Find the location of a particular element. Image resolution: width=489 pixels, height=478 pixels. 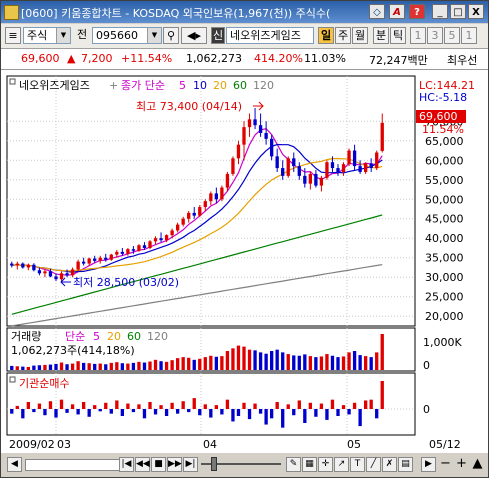

minimize-button: _ is located at coordinates (440, 11).